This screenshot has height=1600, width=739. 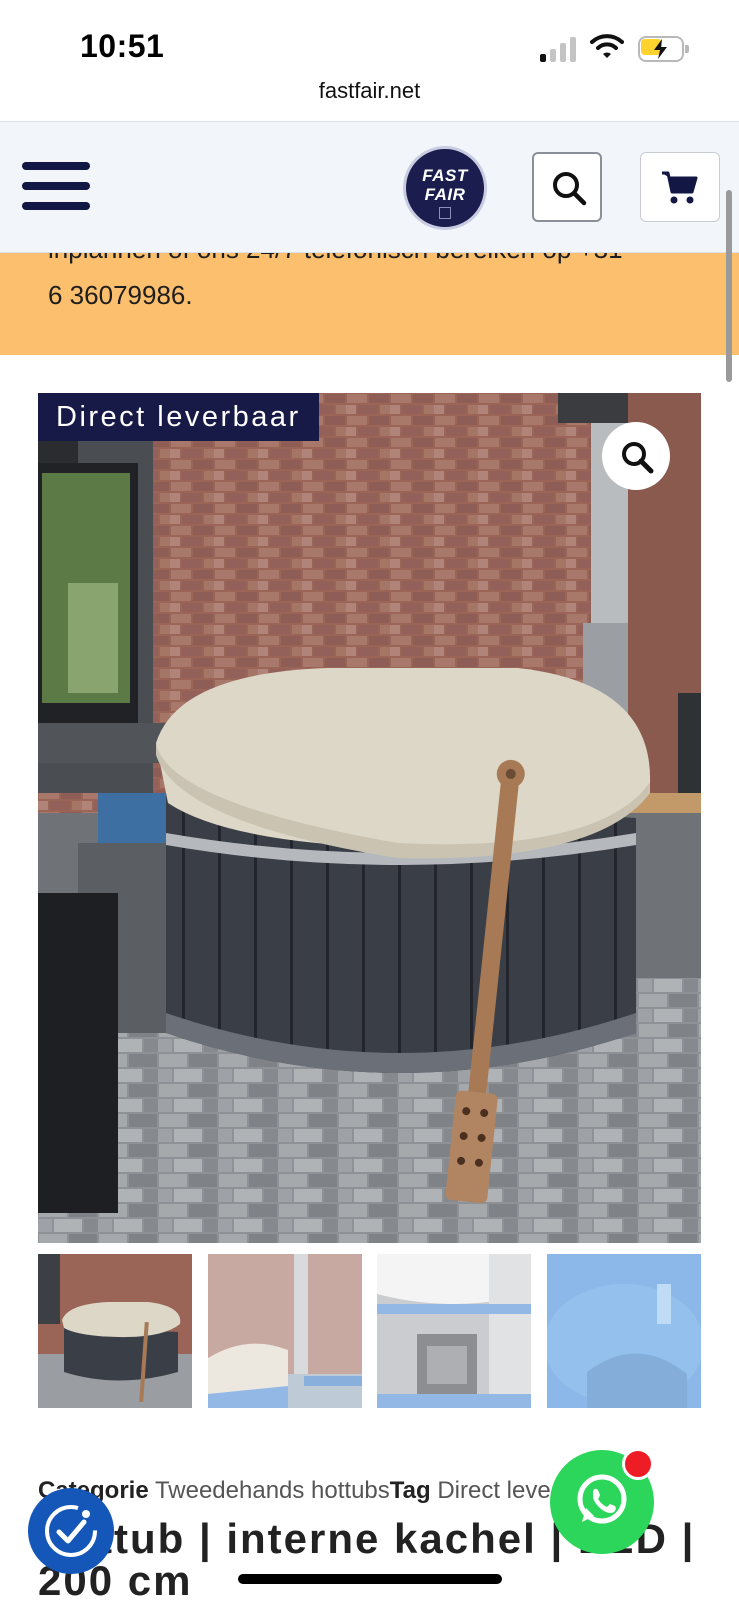 I want to click on tag-label: Tag, so click(x=410, y=1490).